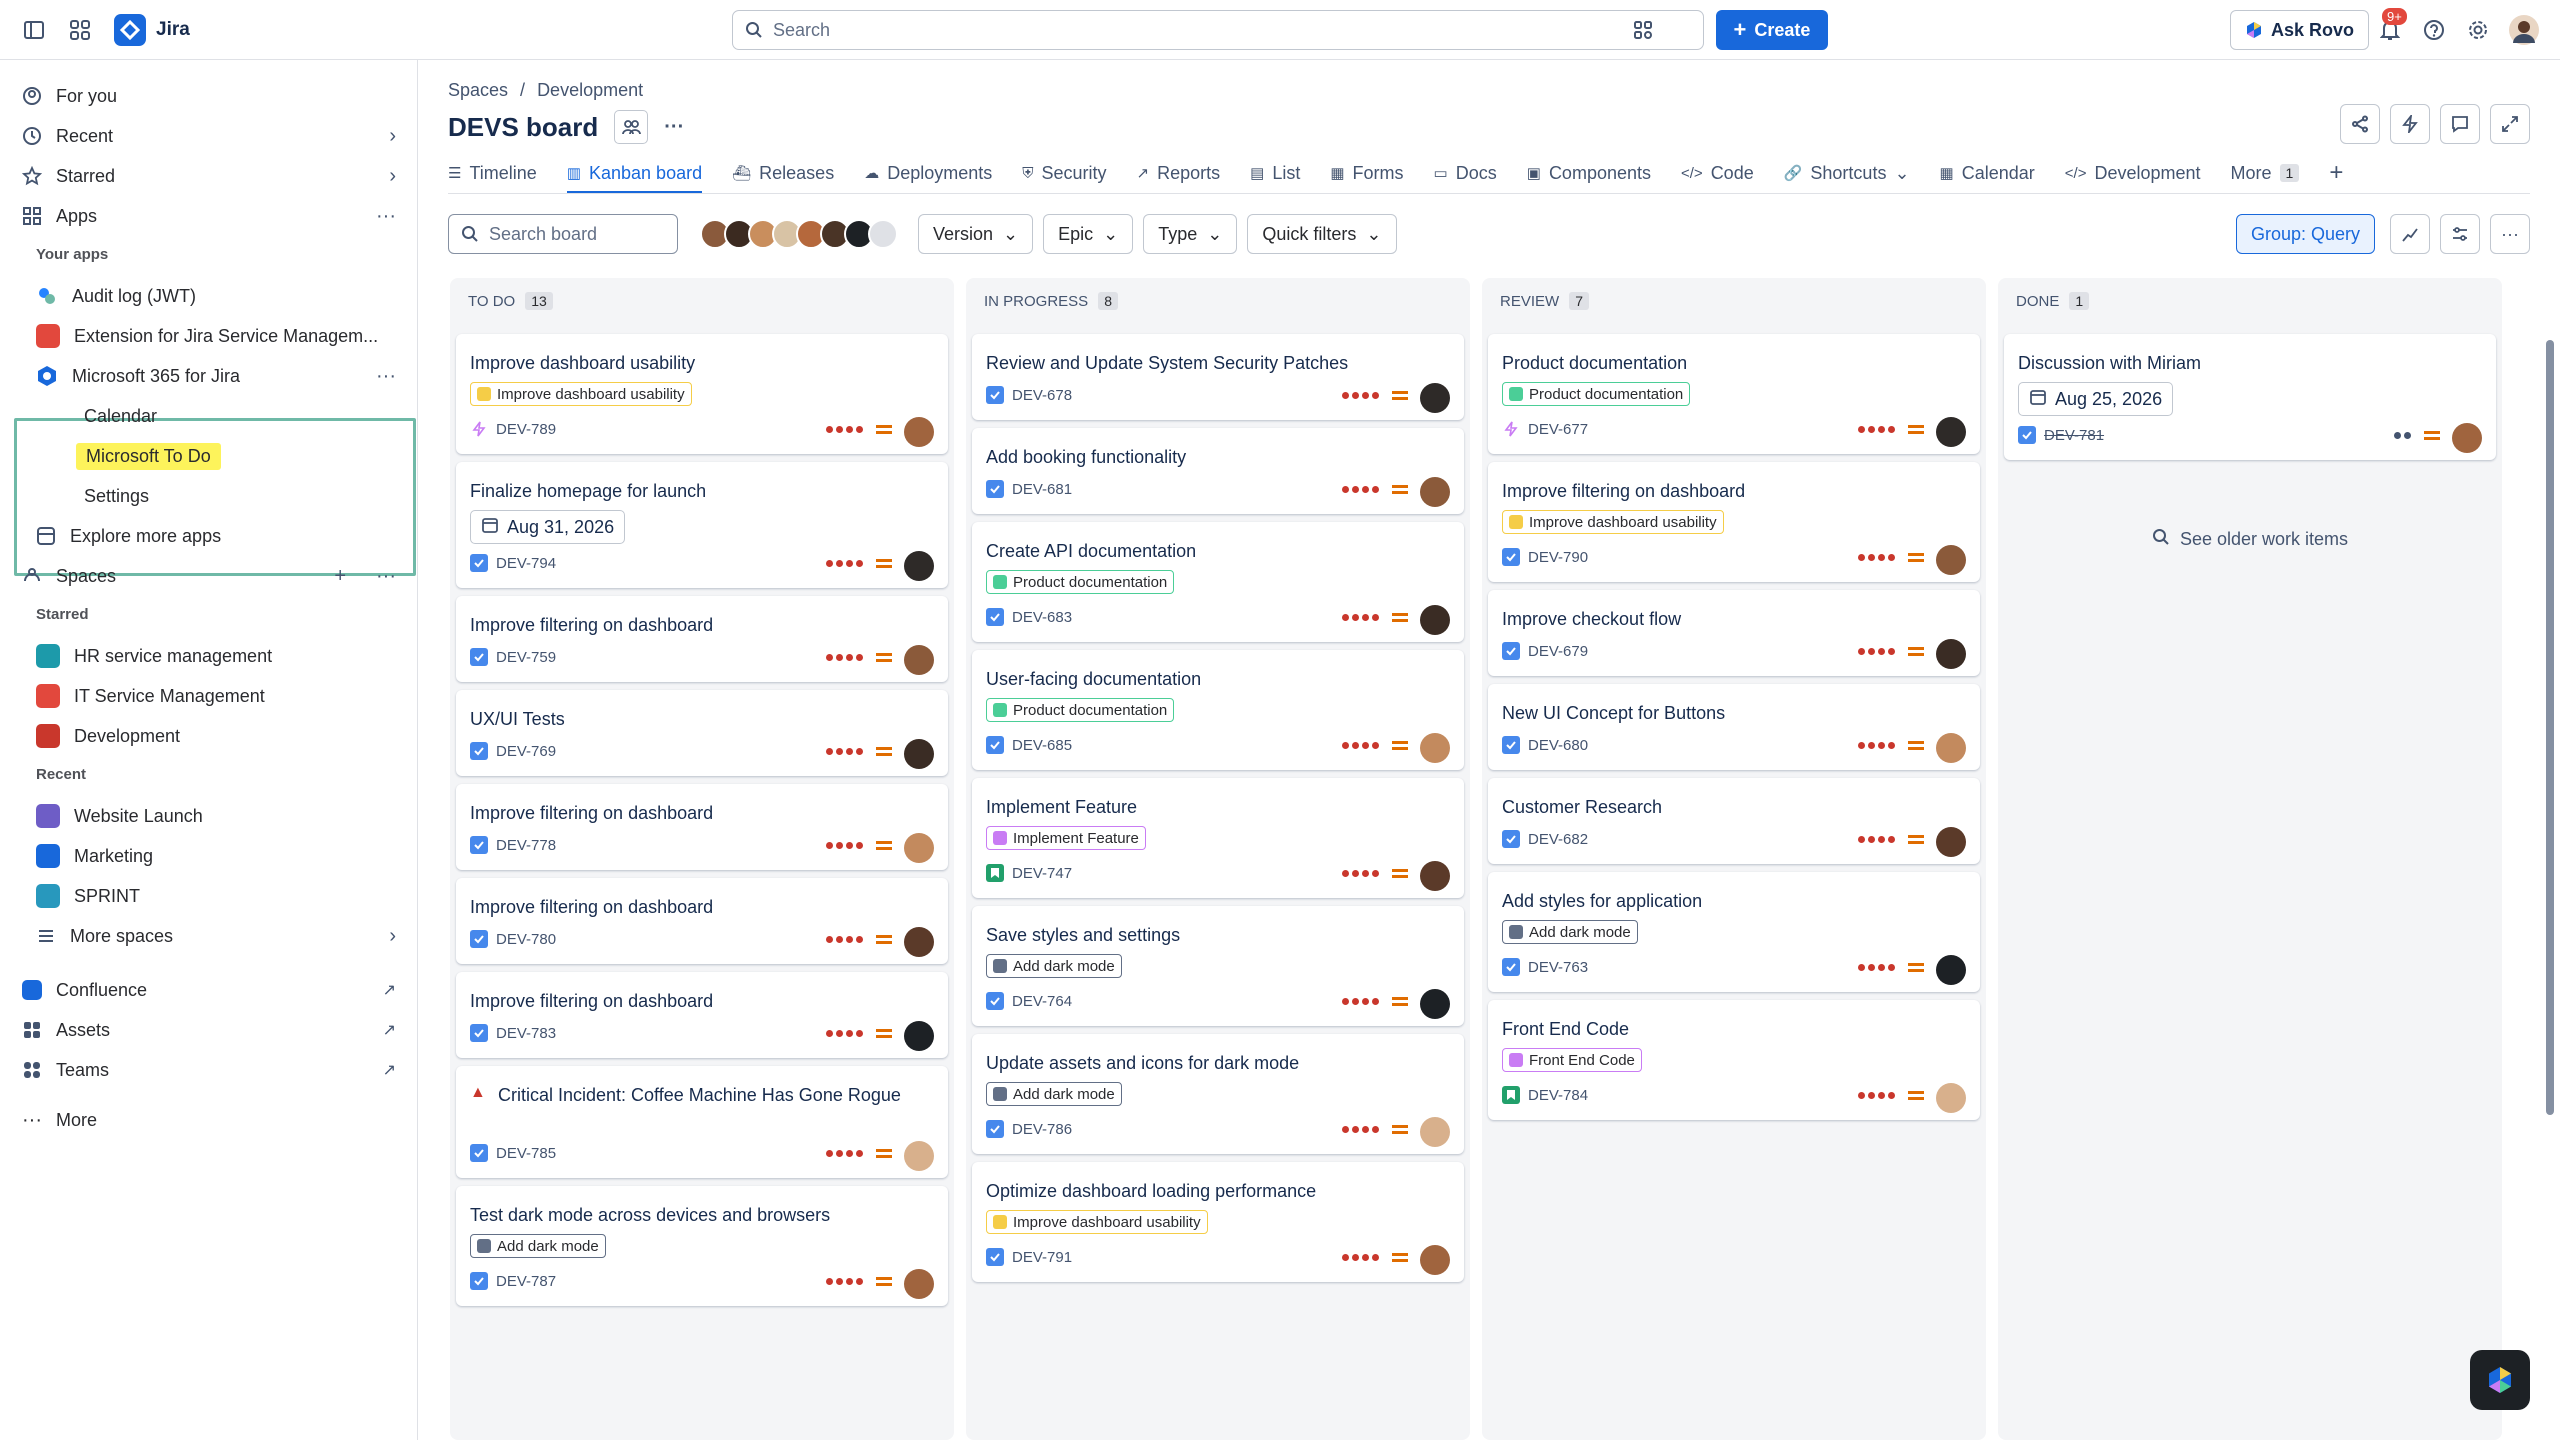 This screenshot has height=1440, width=2560. What do you see at coordinates (640, 175) in the screenshot?
I see `tab-kanban-board: ▥ Kanban board` at bounding box center [640, 175].